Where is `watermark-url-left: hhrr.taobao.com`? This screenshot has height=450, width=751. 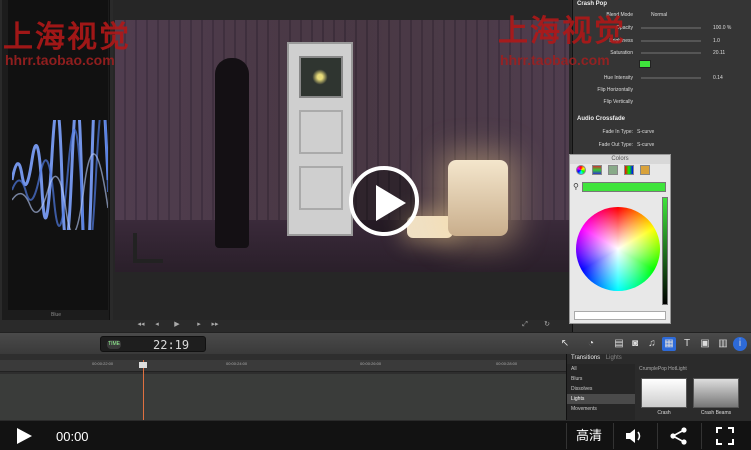 watermark-url-left: hhrr.taobao.com is located at coordinates (60, 60).